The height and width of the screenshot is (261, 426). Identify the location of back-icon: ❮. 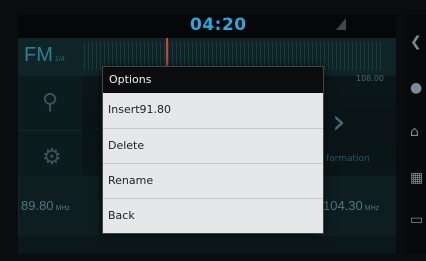
(416, 42).